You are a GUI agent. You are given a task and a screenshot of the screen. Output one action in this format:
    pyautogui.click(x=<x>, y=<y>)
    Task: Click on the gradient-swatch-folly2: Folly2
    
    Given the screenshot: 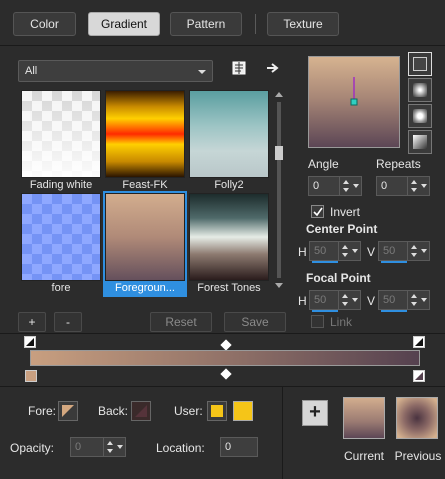 What is the action you would take?
    pyautogui.click(x=229, y=141)
    